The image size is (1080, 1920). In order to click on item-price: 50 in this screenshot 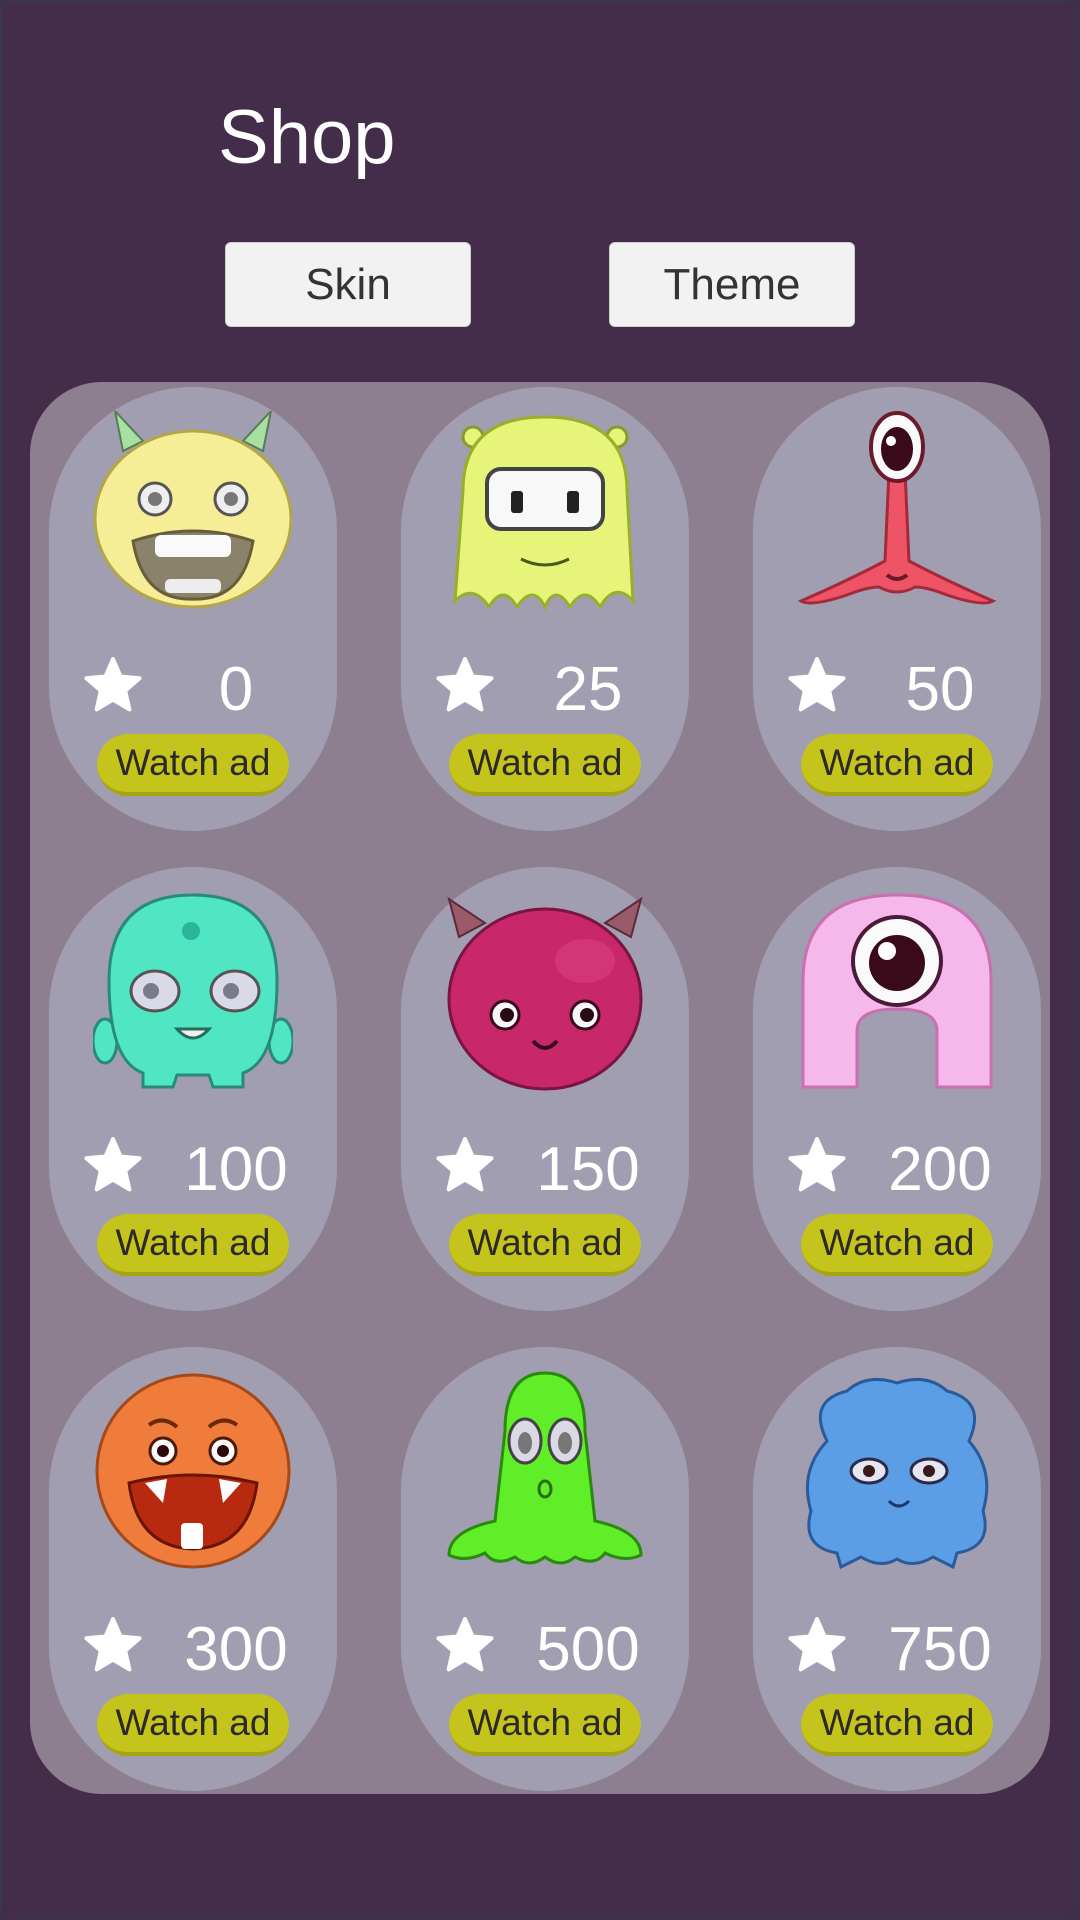, I will do `click(940, 689)`.